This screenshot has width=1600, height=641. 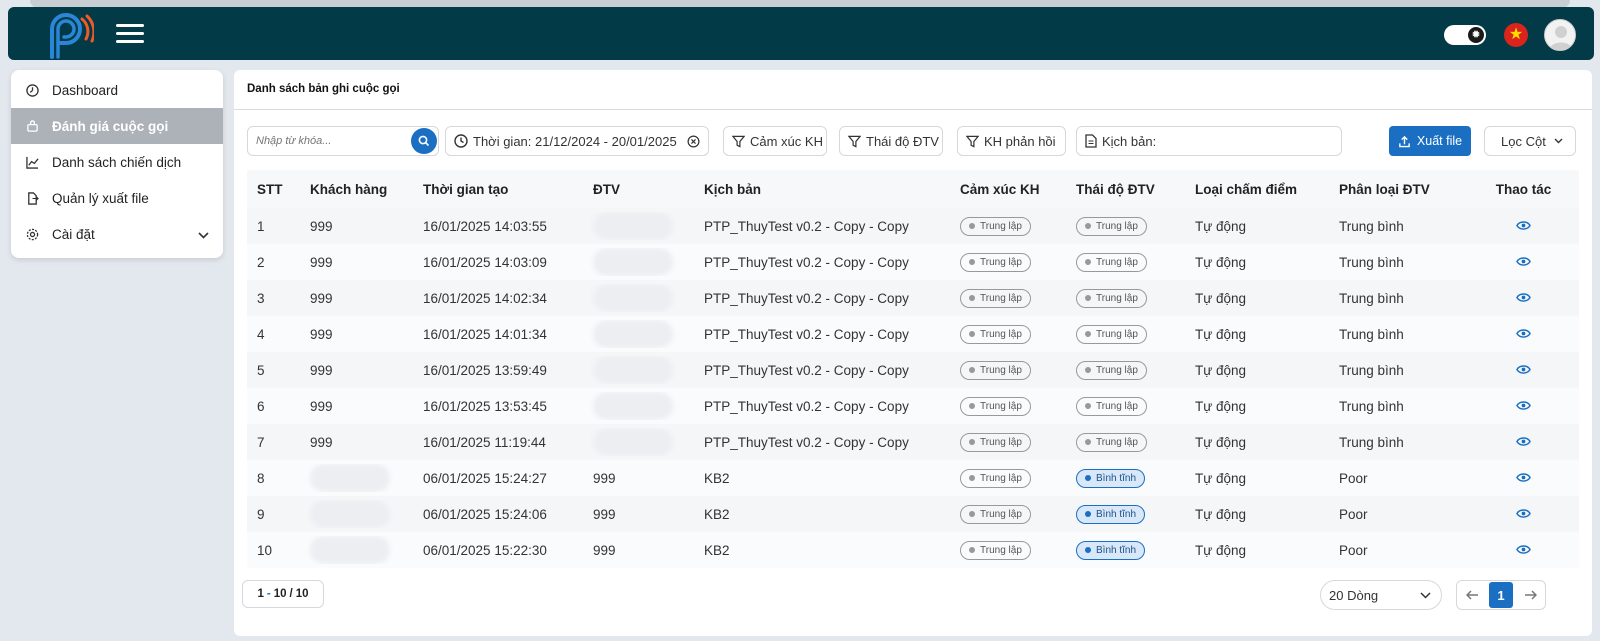 I want to click on column-header: Thời gian tạo, so click(x=498, y=189).